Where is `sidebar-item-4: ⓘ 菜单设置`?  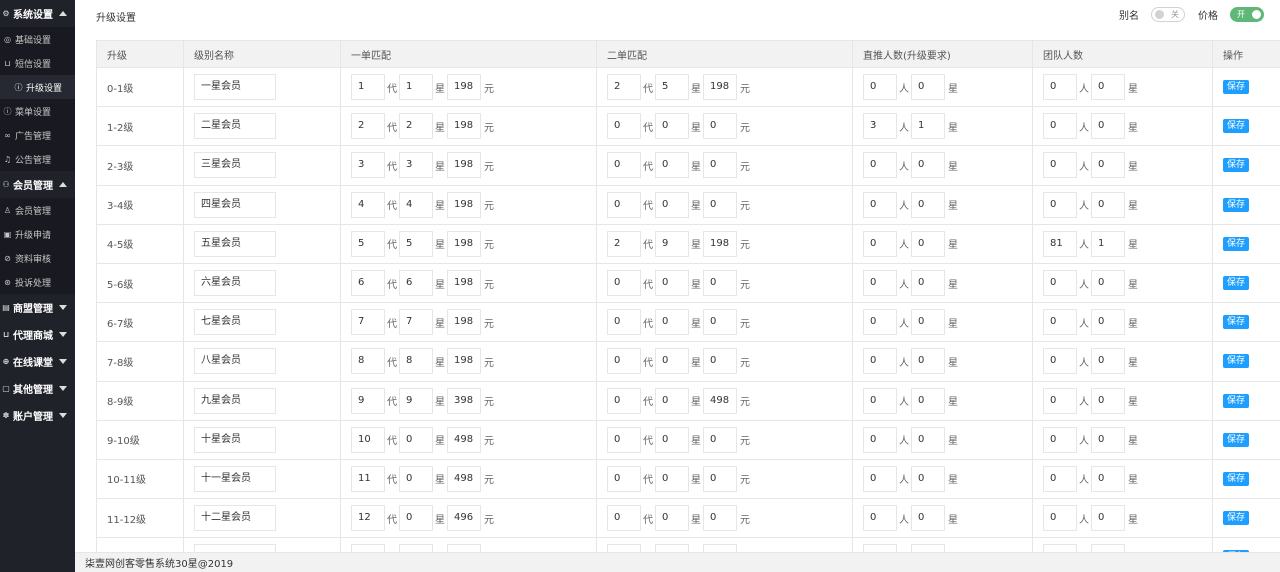 sidebar-item-4: ⓘ 菜单设置 is located at coordinates (37, 111).